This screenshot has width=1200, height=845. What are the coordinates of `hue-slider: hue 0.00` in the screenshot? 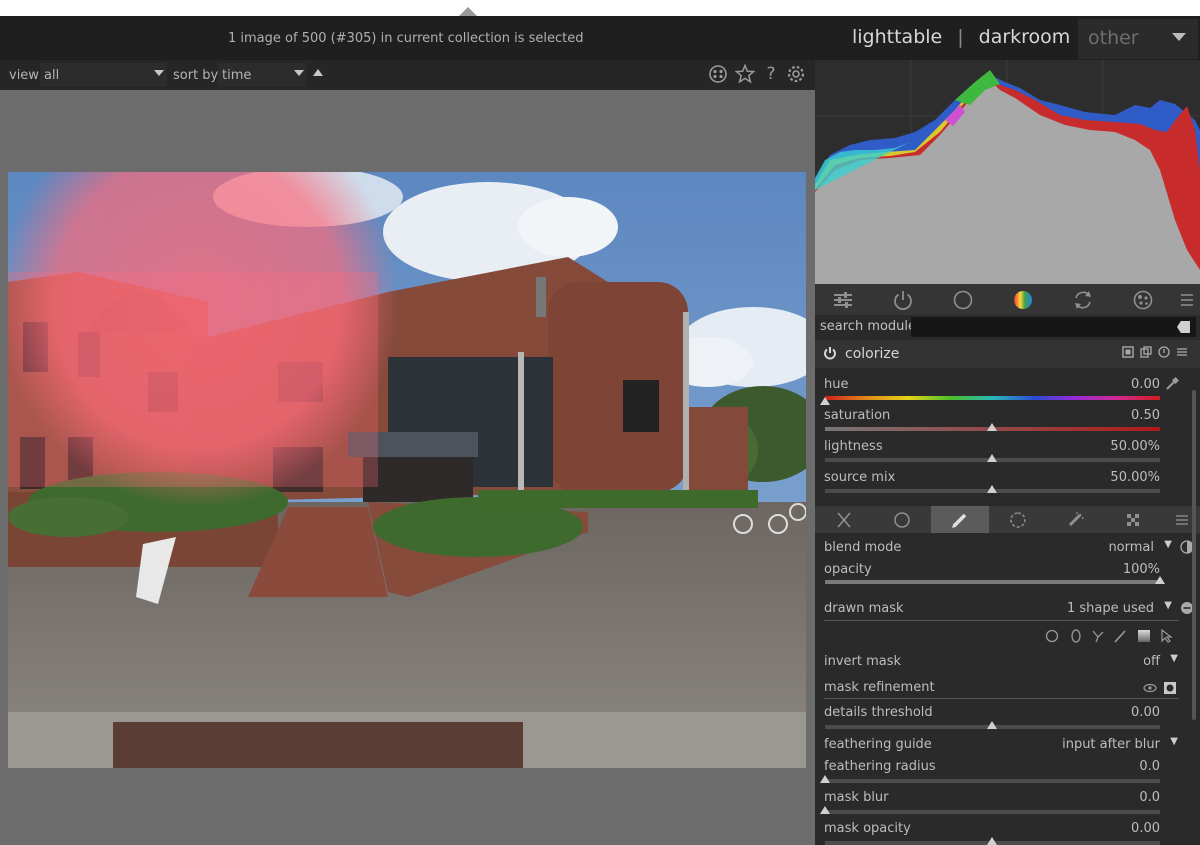 It's located at (1007, 391).